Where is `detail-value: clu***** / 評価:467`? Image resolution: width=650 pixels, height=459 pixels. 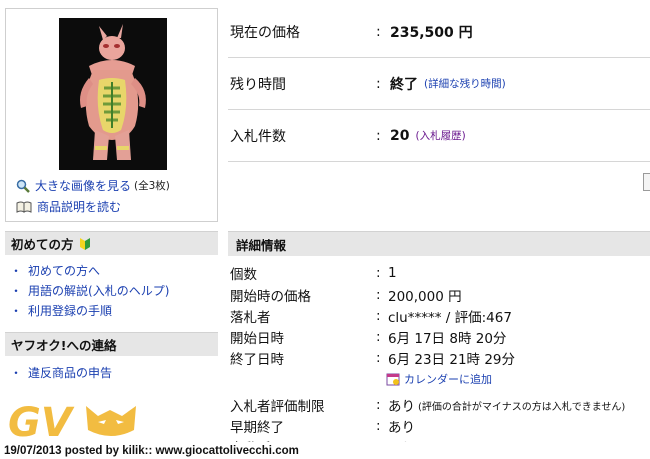 detail-value: clu***** / 評価:467 is located at coordinates (450, 318).